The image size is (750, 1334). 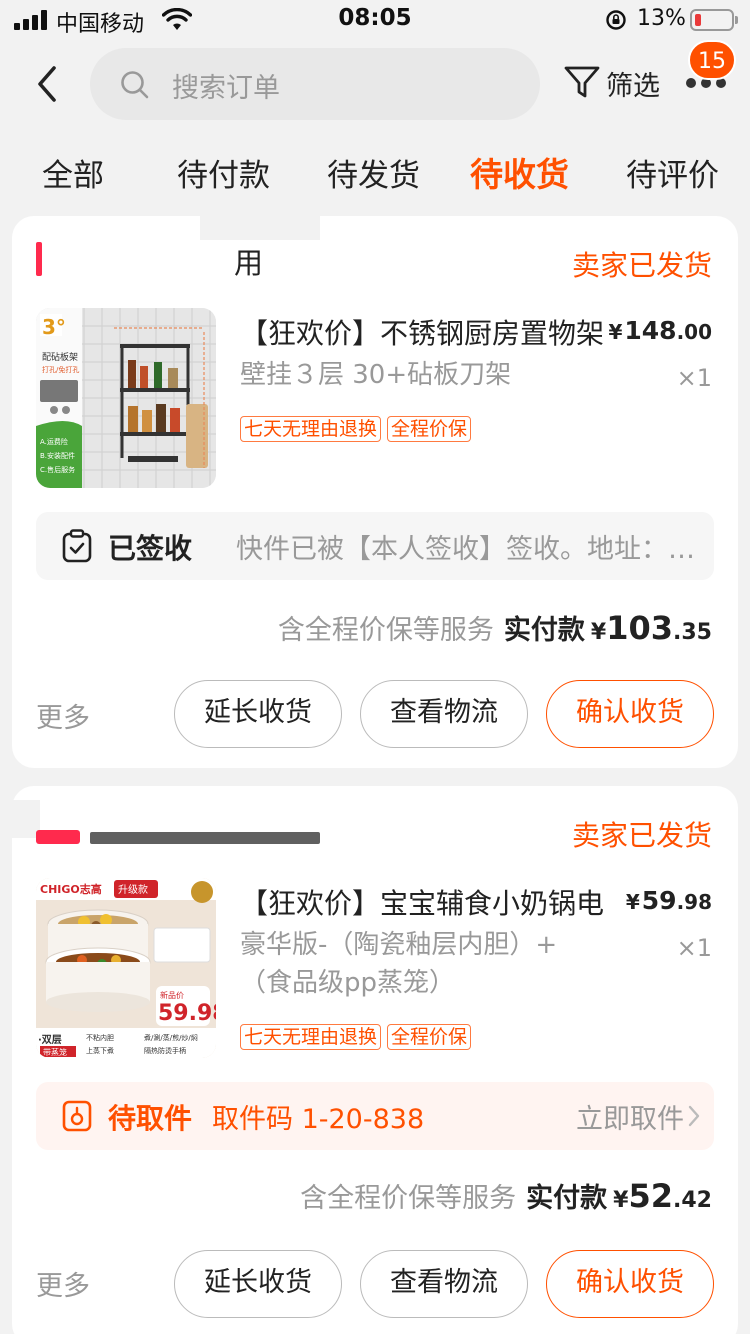 What do you see at coordinates (651, 1196) in the screenshot?
I see `paid-amount: 52` at bounding box center [651, 1196].